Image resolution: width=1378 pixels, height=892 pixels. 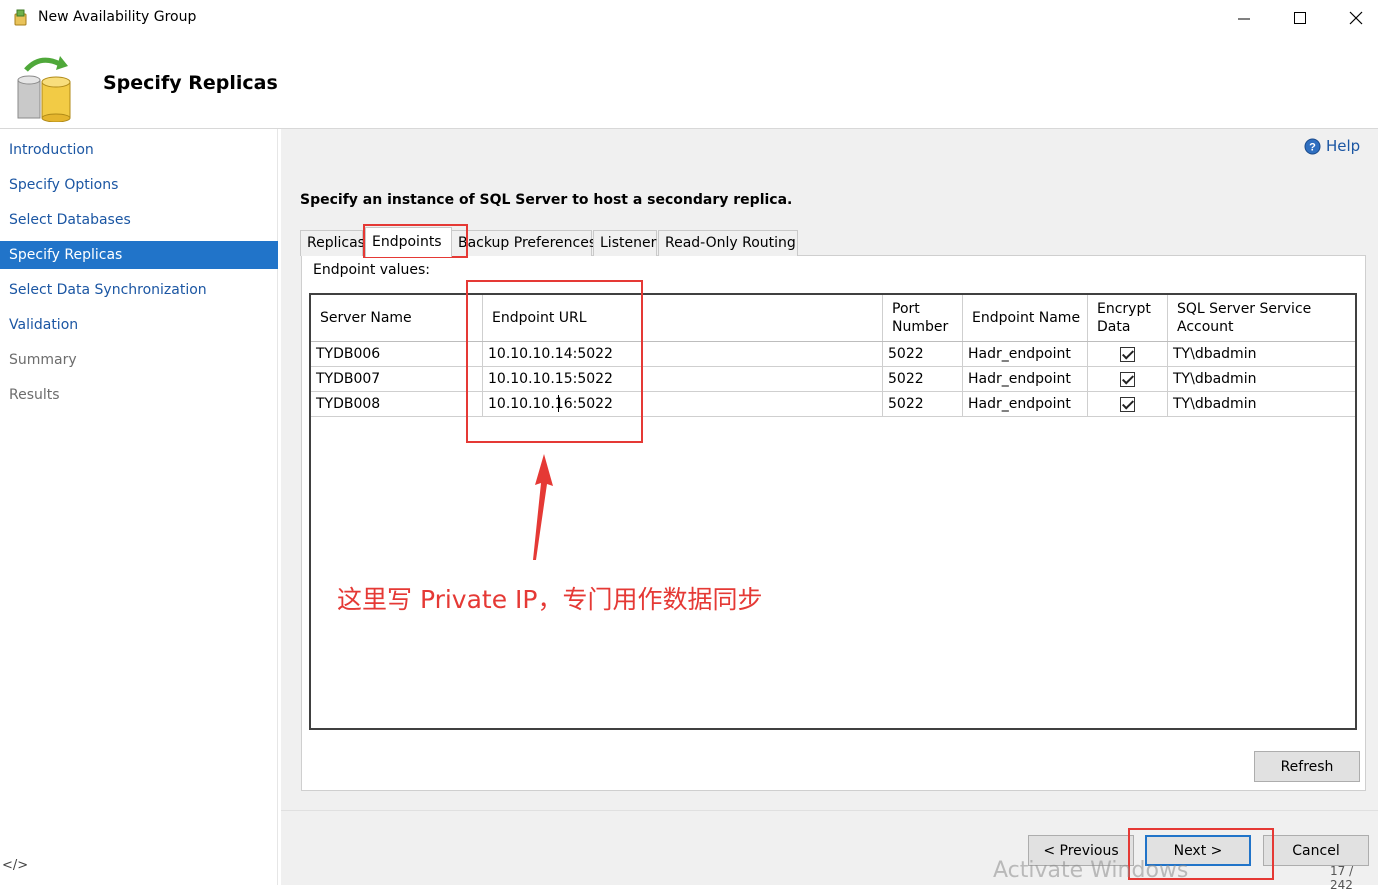 What do you see at coordinates (190, 83) in the screenshot?
I see `page-title: Specify Replicas` at bounding box center [190, 83].